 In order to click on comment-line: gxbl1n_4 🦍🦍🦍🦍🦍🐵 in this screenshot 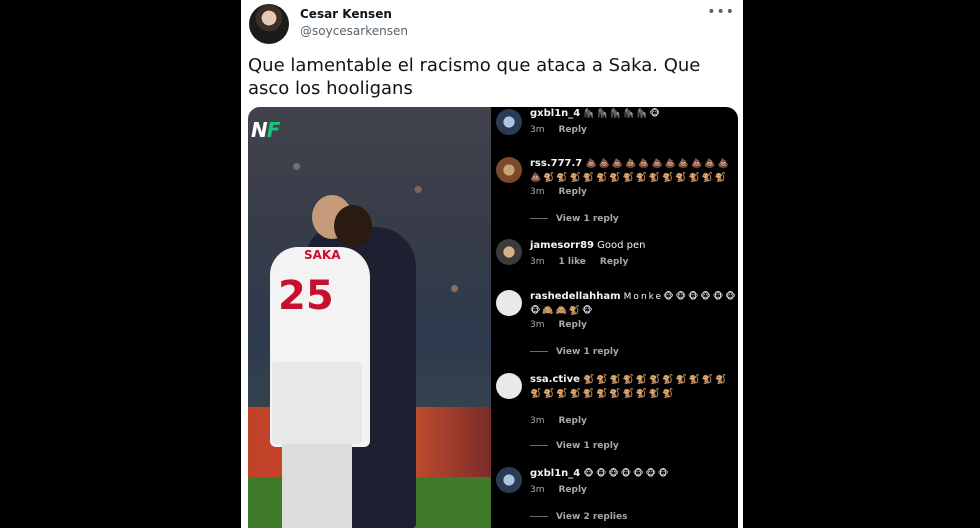, I will do `click(596, 113)`.